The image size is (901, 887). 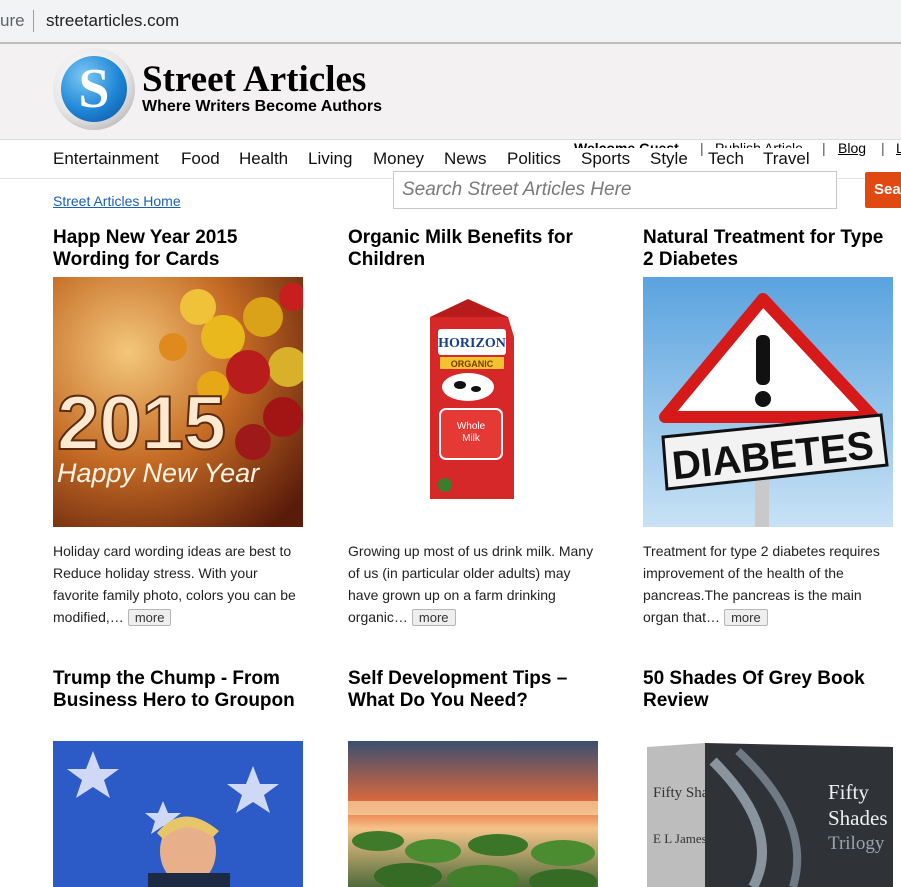 I want to click on article-card: Natural Treatment for Type 2 Diabetes, so click(x=768, y=249).